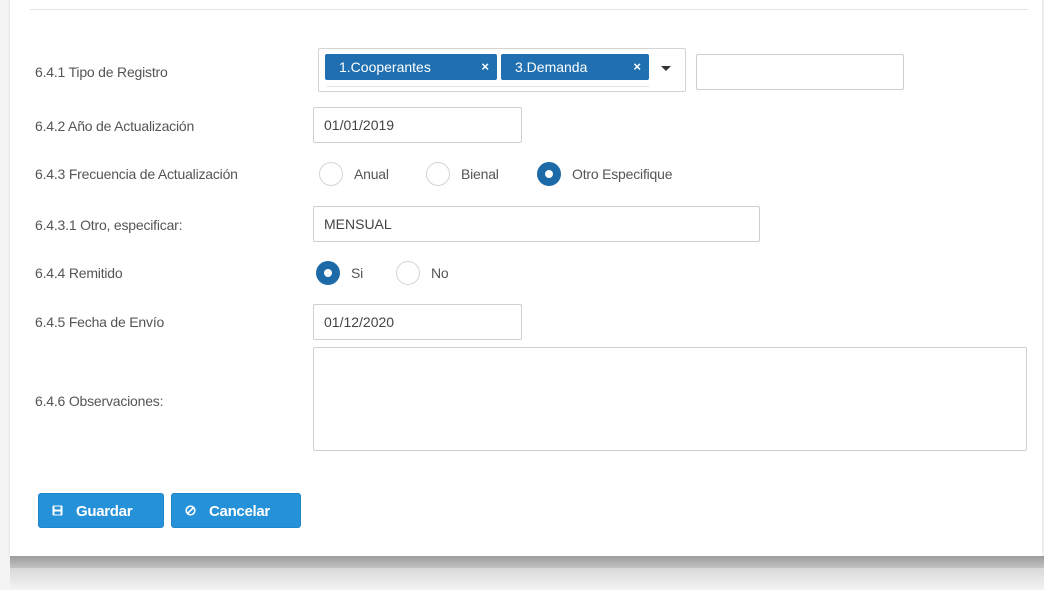 The image size is (1044, 590). Describe the element at coordinates (79, 273) in the screenshot. I see `remitido-label: 6.4.4 Remitido` at that location.